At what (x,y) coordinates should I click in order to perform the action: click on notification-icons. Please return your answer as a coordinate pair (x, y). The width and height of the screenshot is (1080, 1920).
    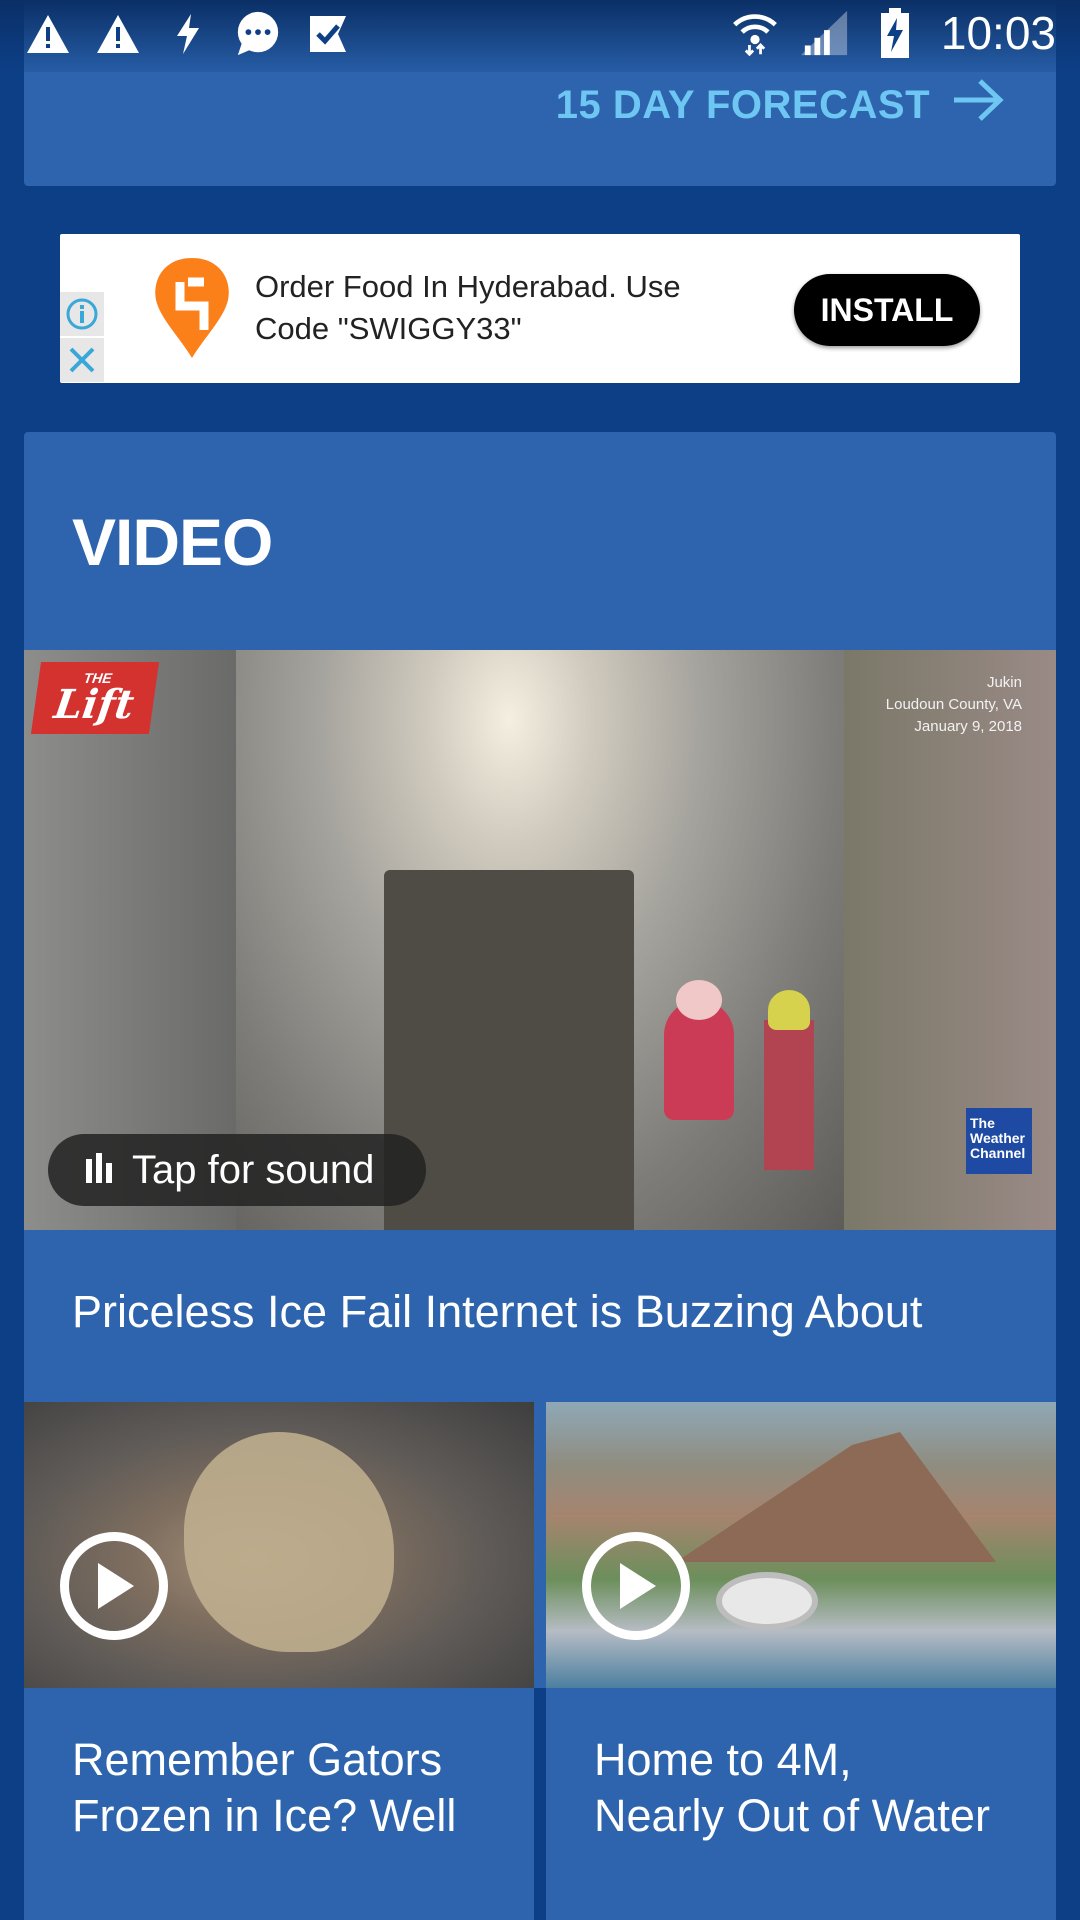
    Looking at the image, I should click on (188, 34).